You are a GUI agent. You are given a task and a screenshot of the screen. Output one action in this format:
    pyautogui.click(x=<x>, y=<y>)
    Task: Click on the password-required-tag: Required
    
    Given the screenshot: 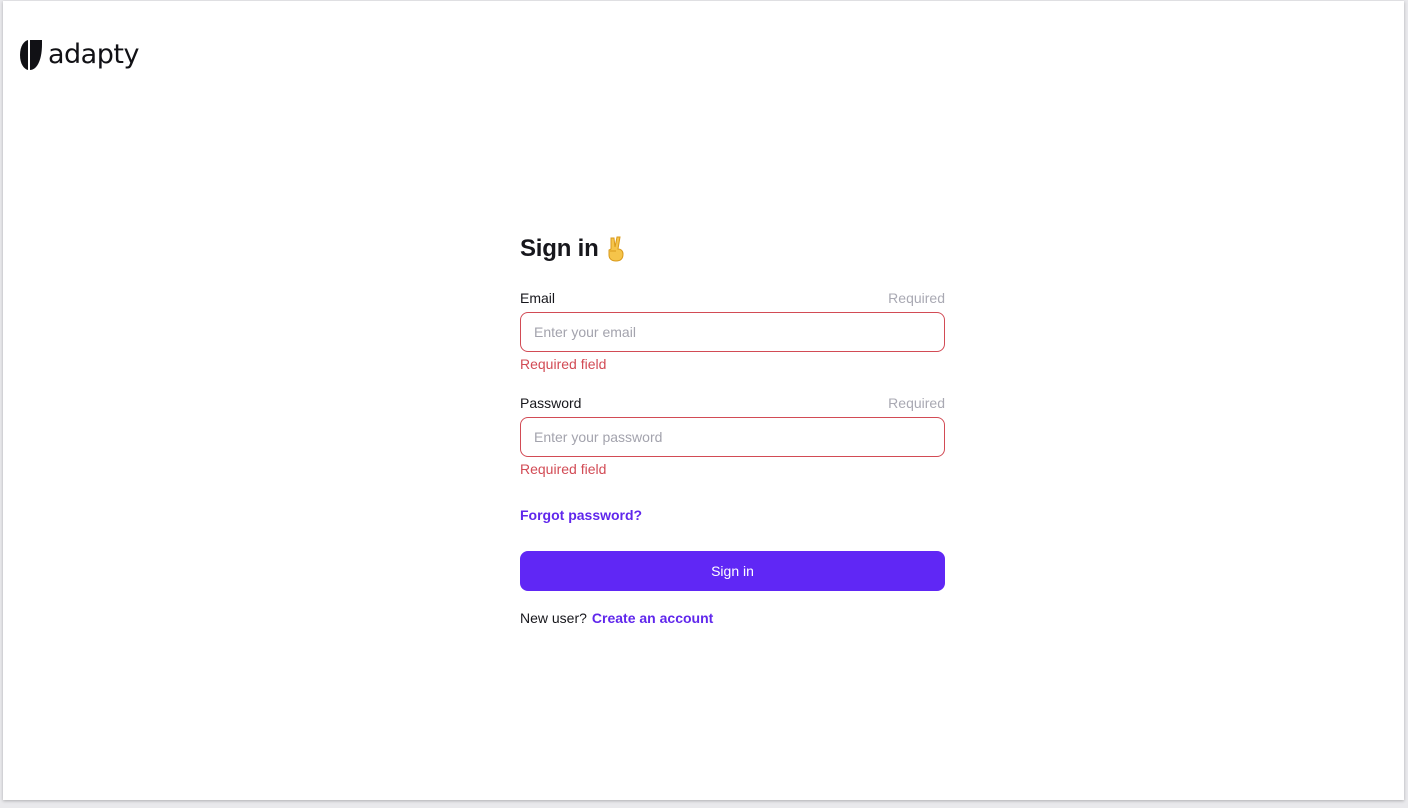 What is the action you would take?
    pyautogui.click(x=916, y=403)
    